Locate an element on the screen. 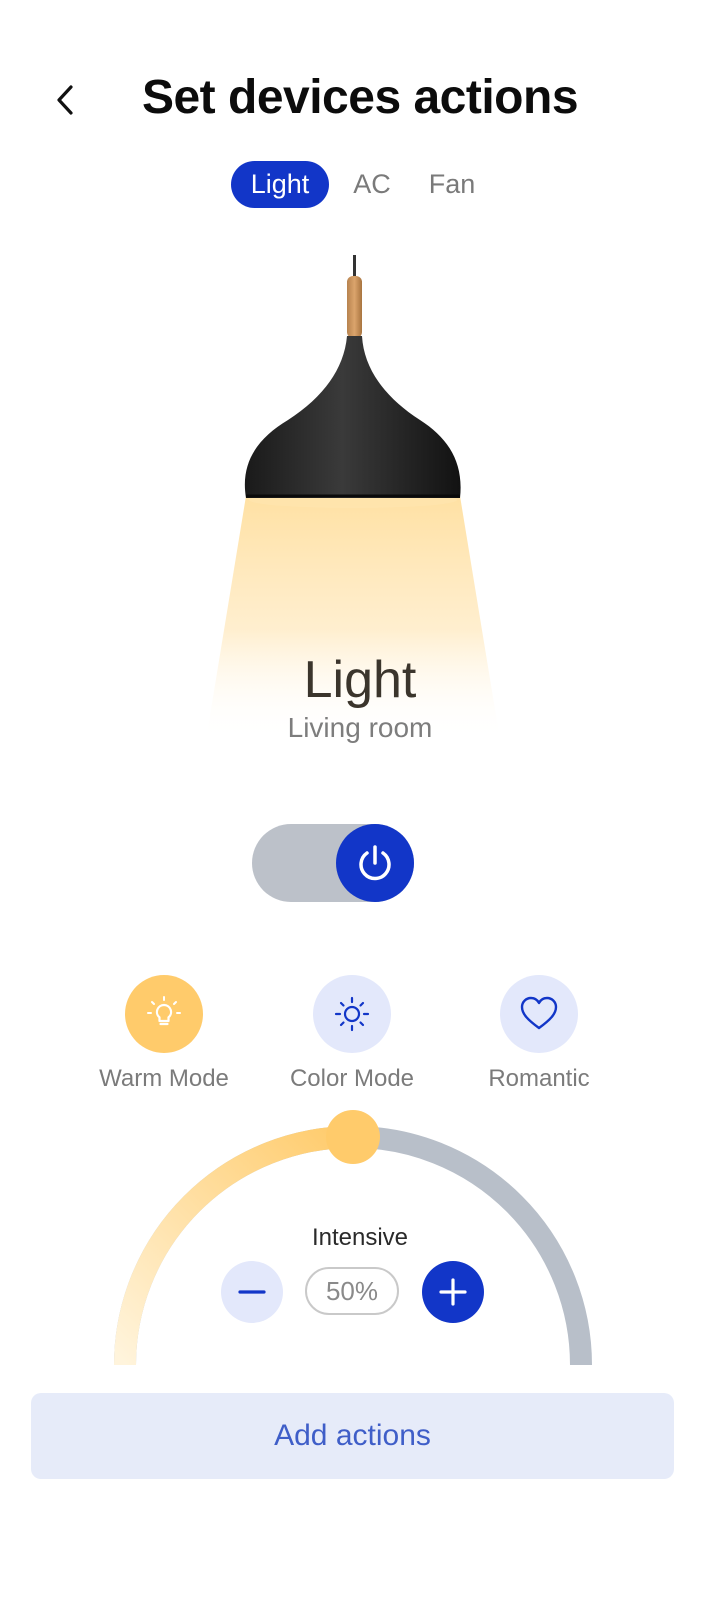 The width and height of the screenshot is (720, 1600). page-title: Set devices actions is located at coordinates (360, 97).